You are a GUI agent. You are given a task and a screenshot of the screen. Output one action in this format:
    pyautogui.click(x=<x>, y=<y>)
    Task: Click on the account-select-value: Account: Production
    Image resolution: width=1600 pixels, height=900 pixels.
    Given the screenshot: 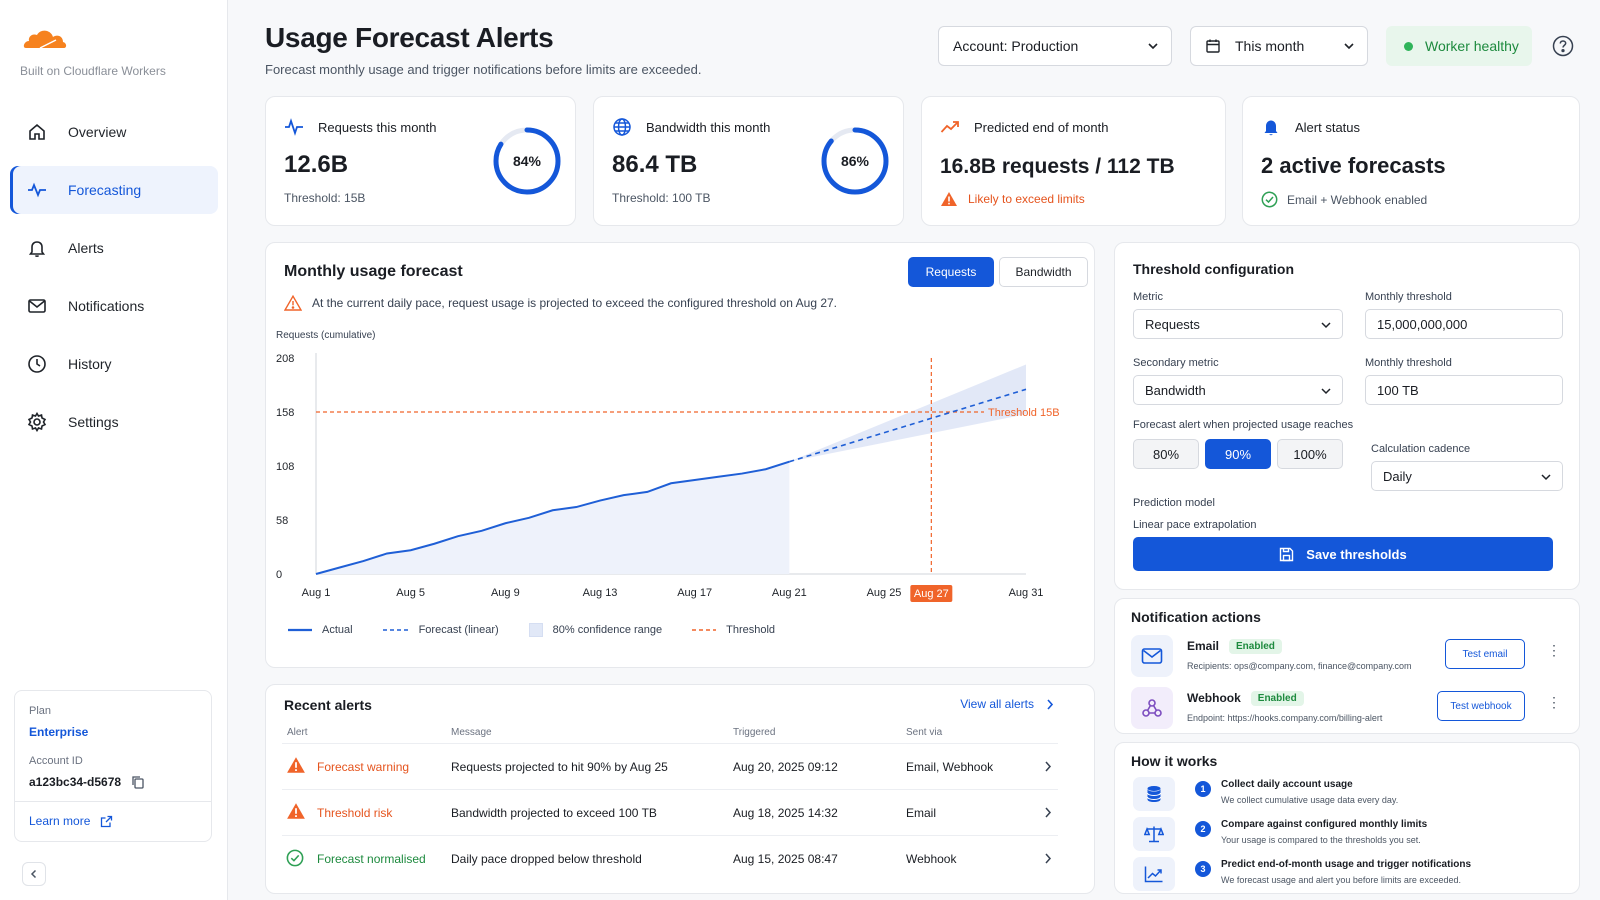 What is the action you would take?
    pyautogui.click(x=1016, y=46)
    